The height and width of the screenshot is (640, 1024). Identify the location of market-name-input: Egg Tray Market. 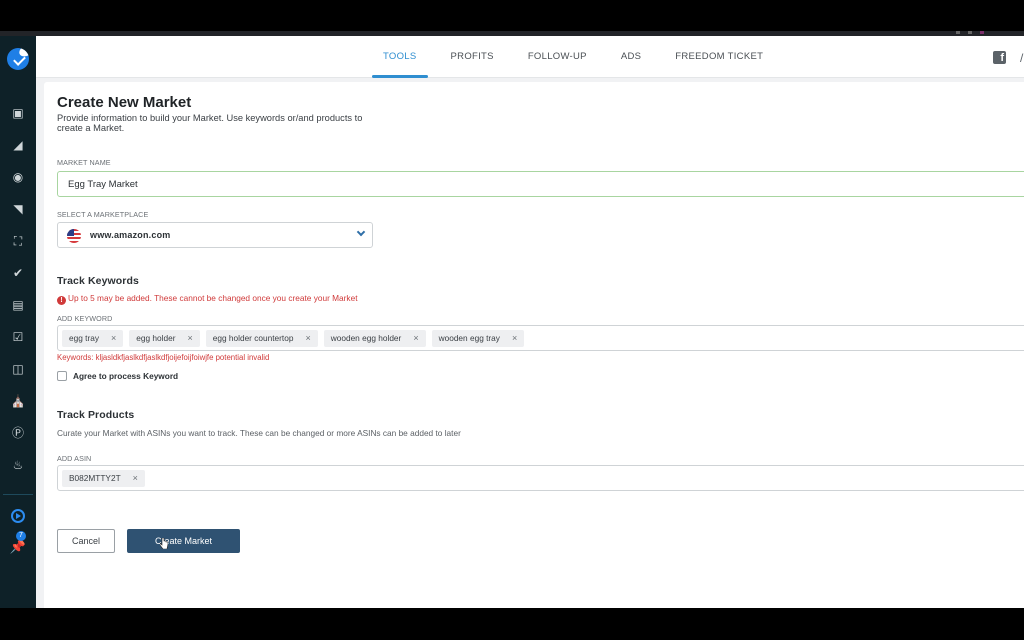
(540, 184).